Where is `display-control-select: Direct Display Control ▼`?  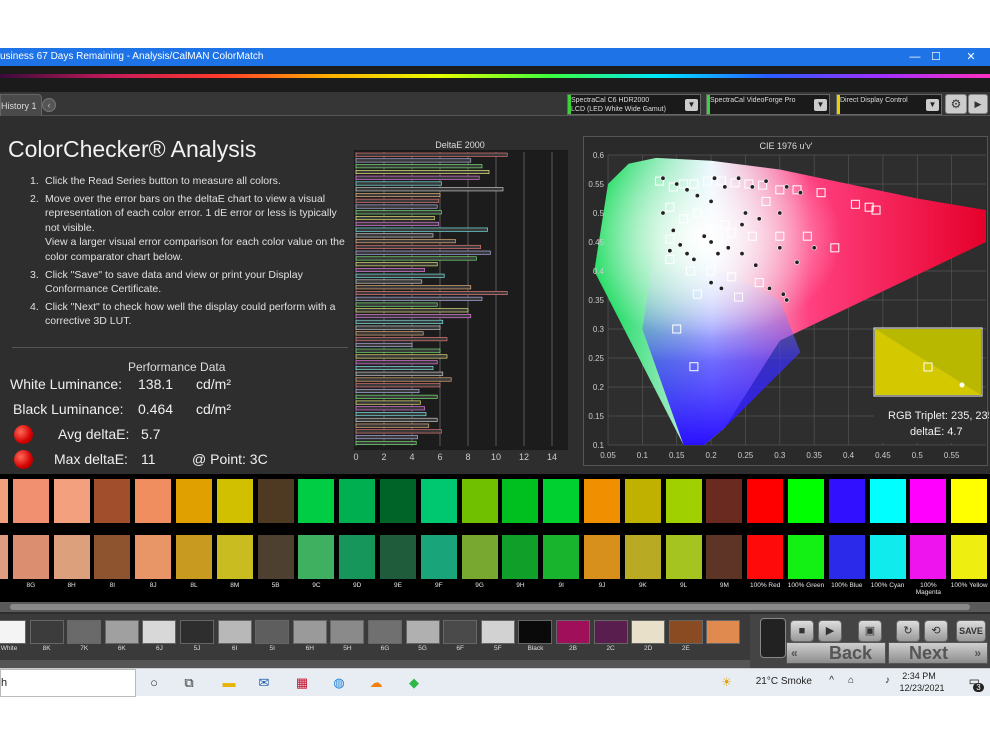 display-control-select: Direct Display Control ▼ is located at coordinates (889, 104).